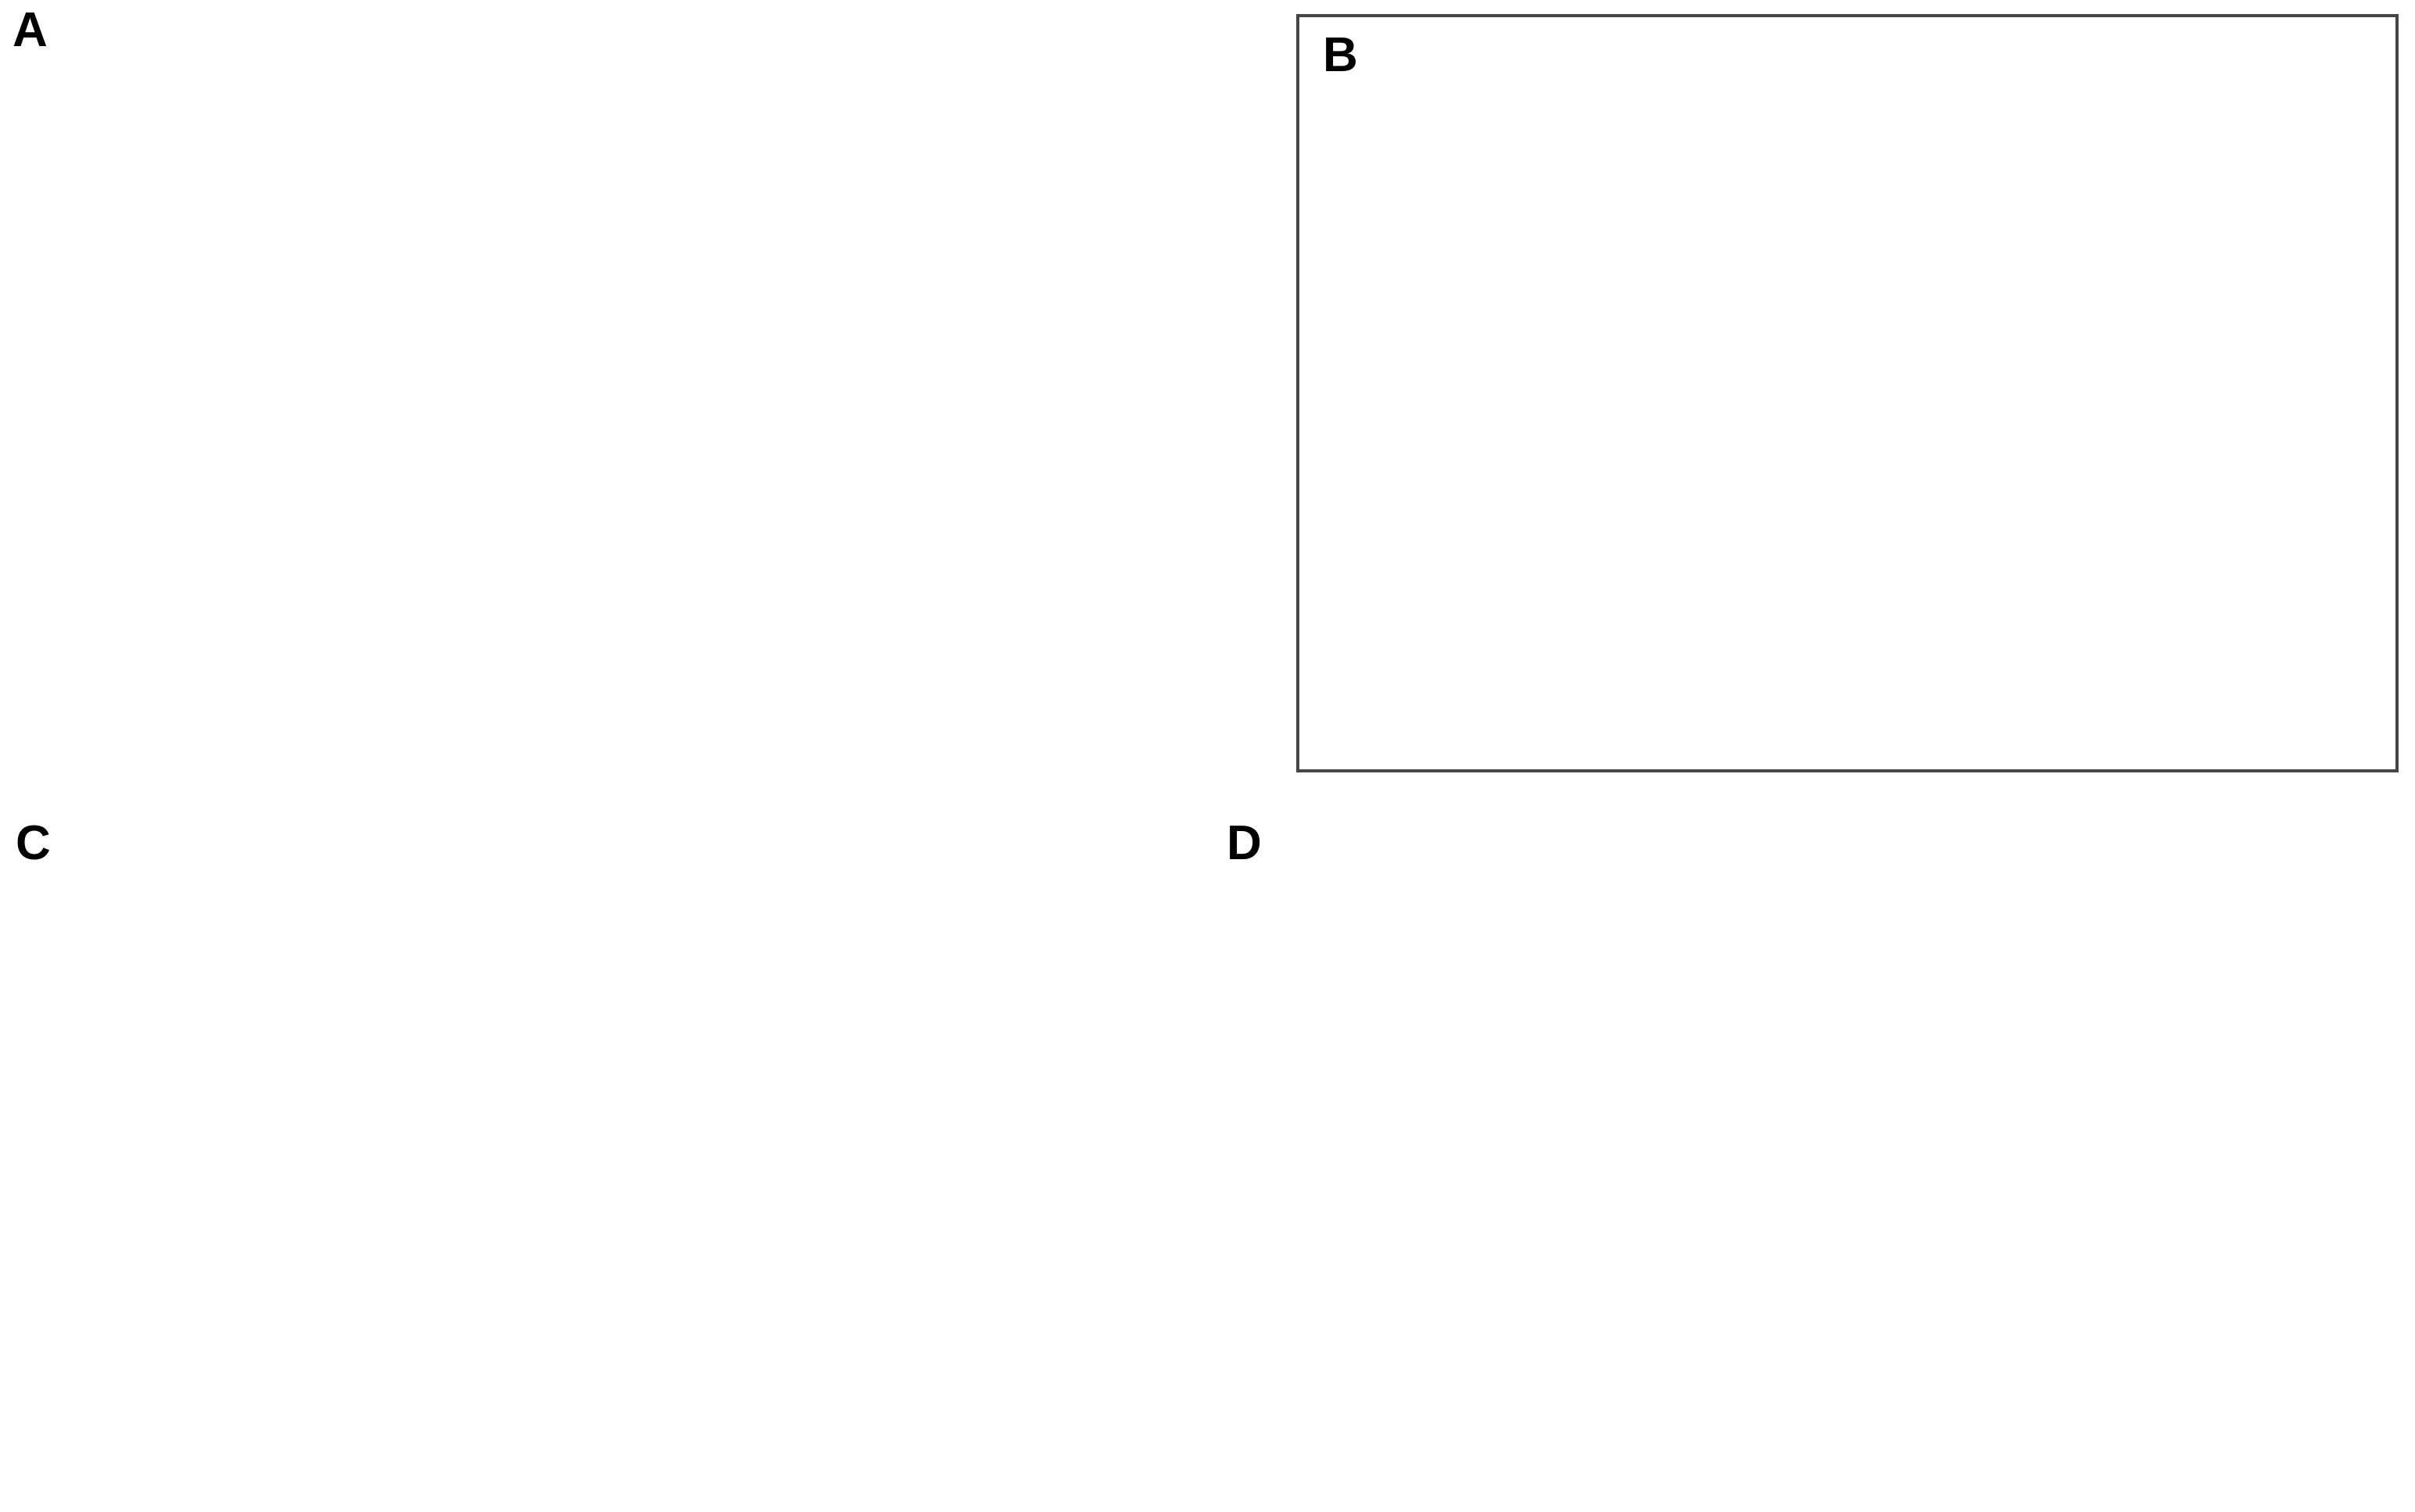  I want to click on panel-a-letter: A, so click(31, 30).